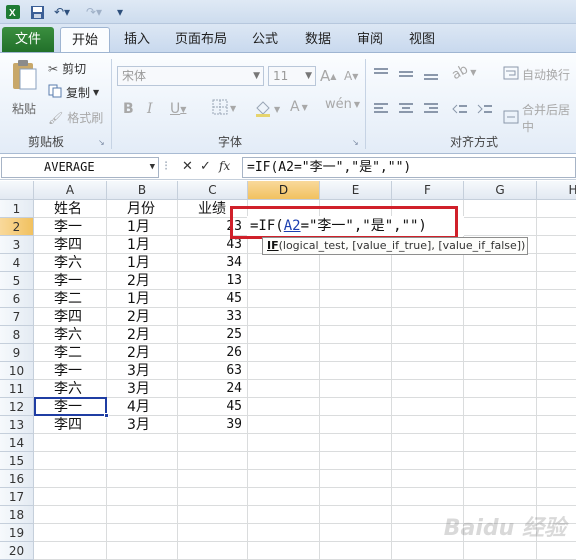 The image size is (576, 560). I want to click on row-header-18: 18, so click(17, 515).